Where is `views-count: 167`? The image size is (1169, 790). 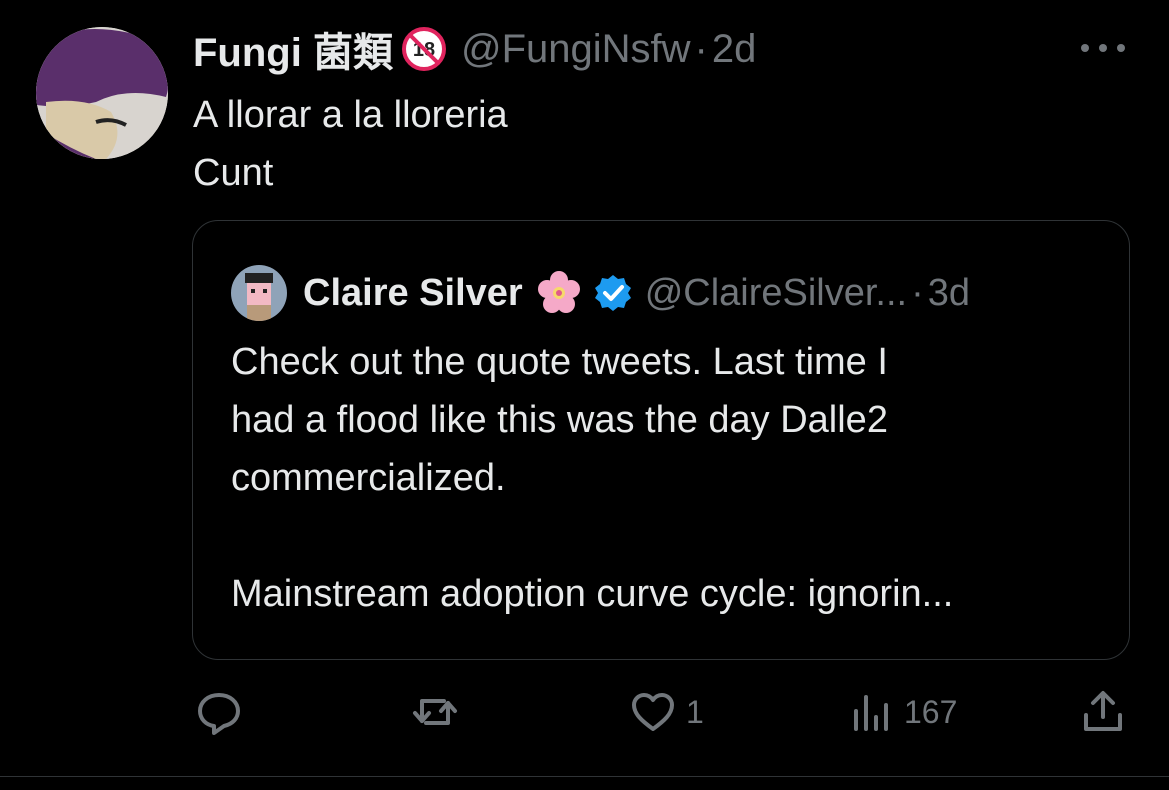
views-count: 167 is located at coordinates (931, 711).